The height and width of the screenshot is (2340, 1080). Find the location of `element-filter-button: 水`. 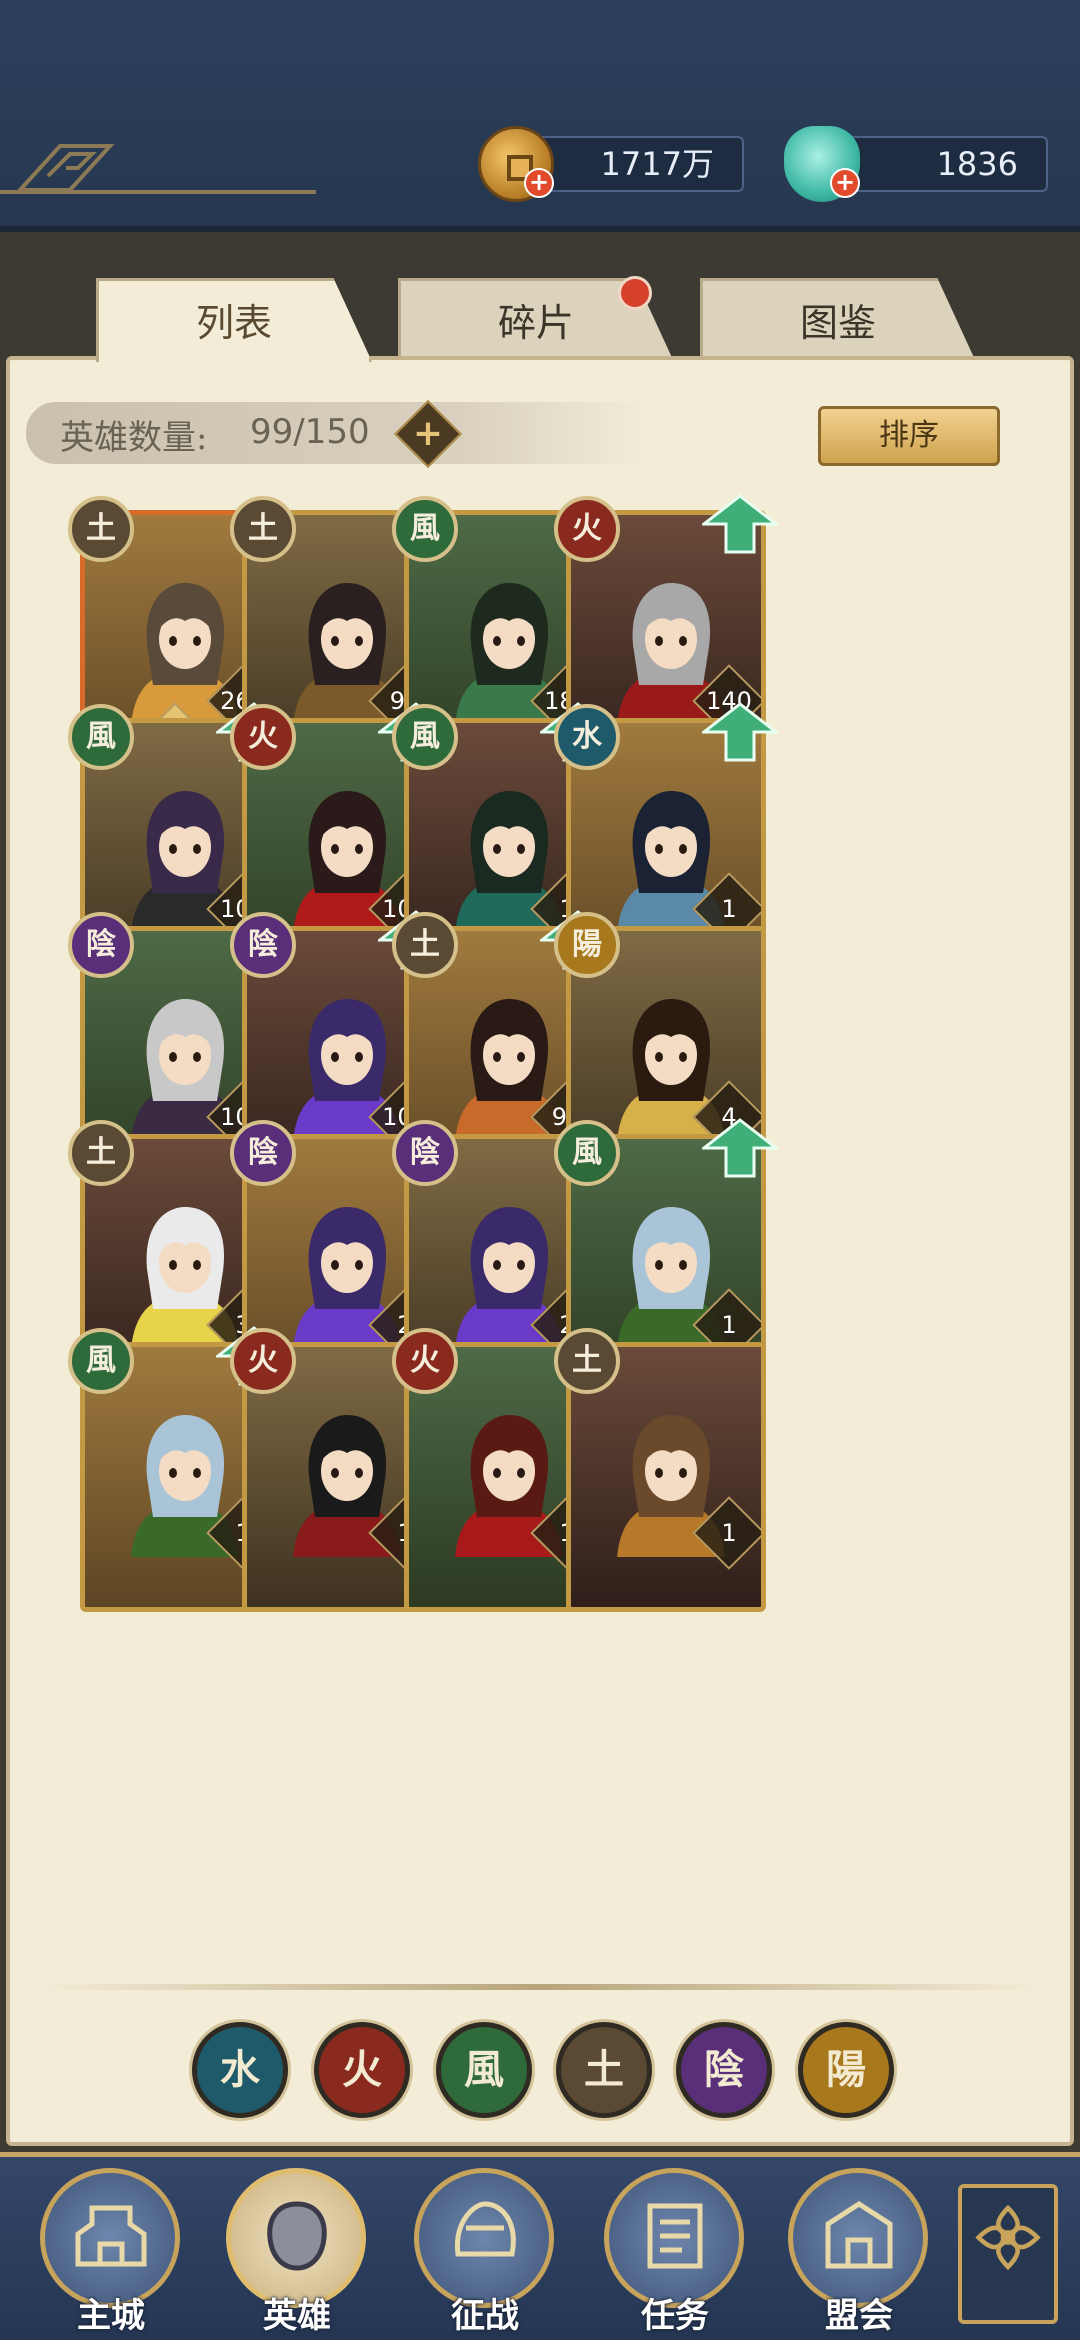

element-filter-button: 水 is located at coordinates (240, 2070).